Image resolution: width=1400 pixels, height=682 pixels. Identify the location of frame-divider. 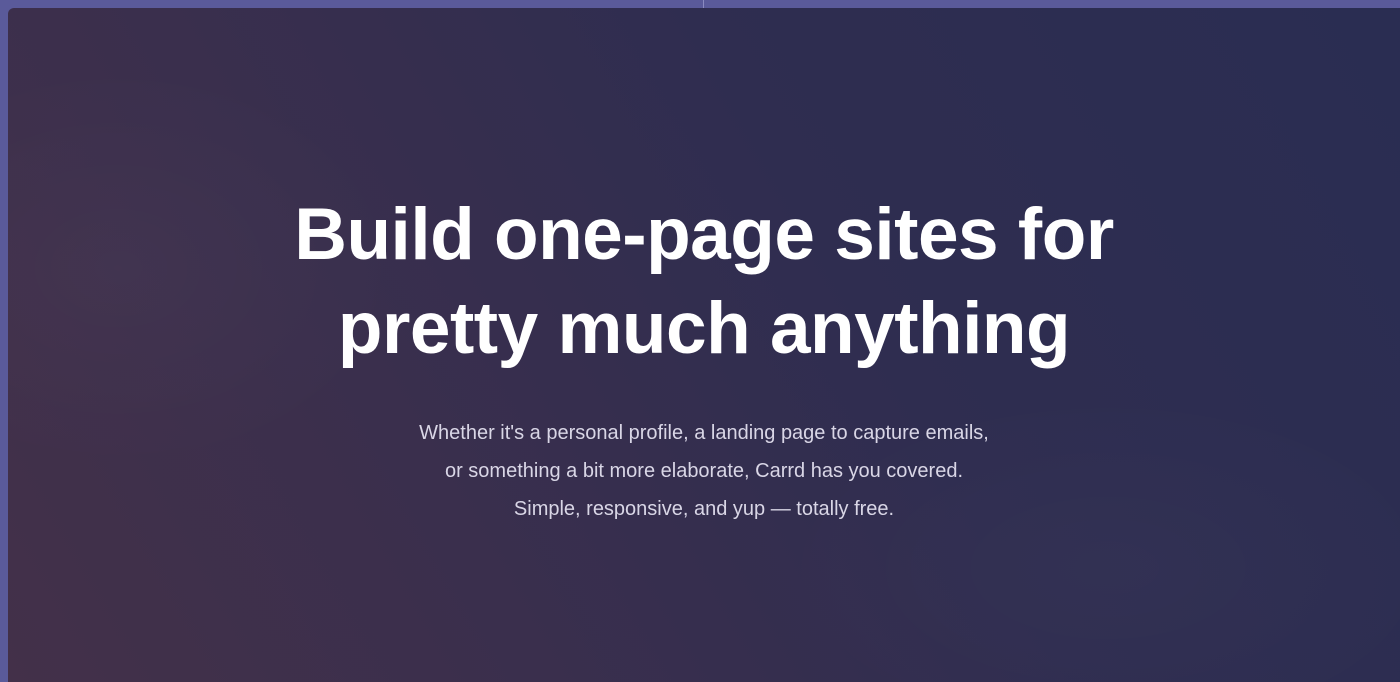
(703, 4).